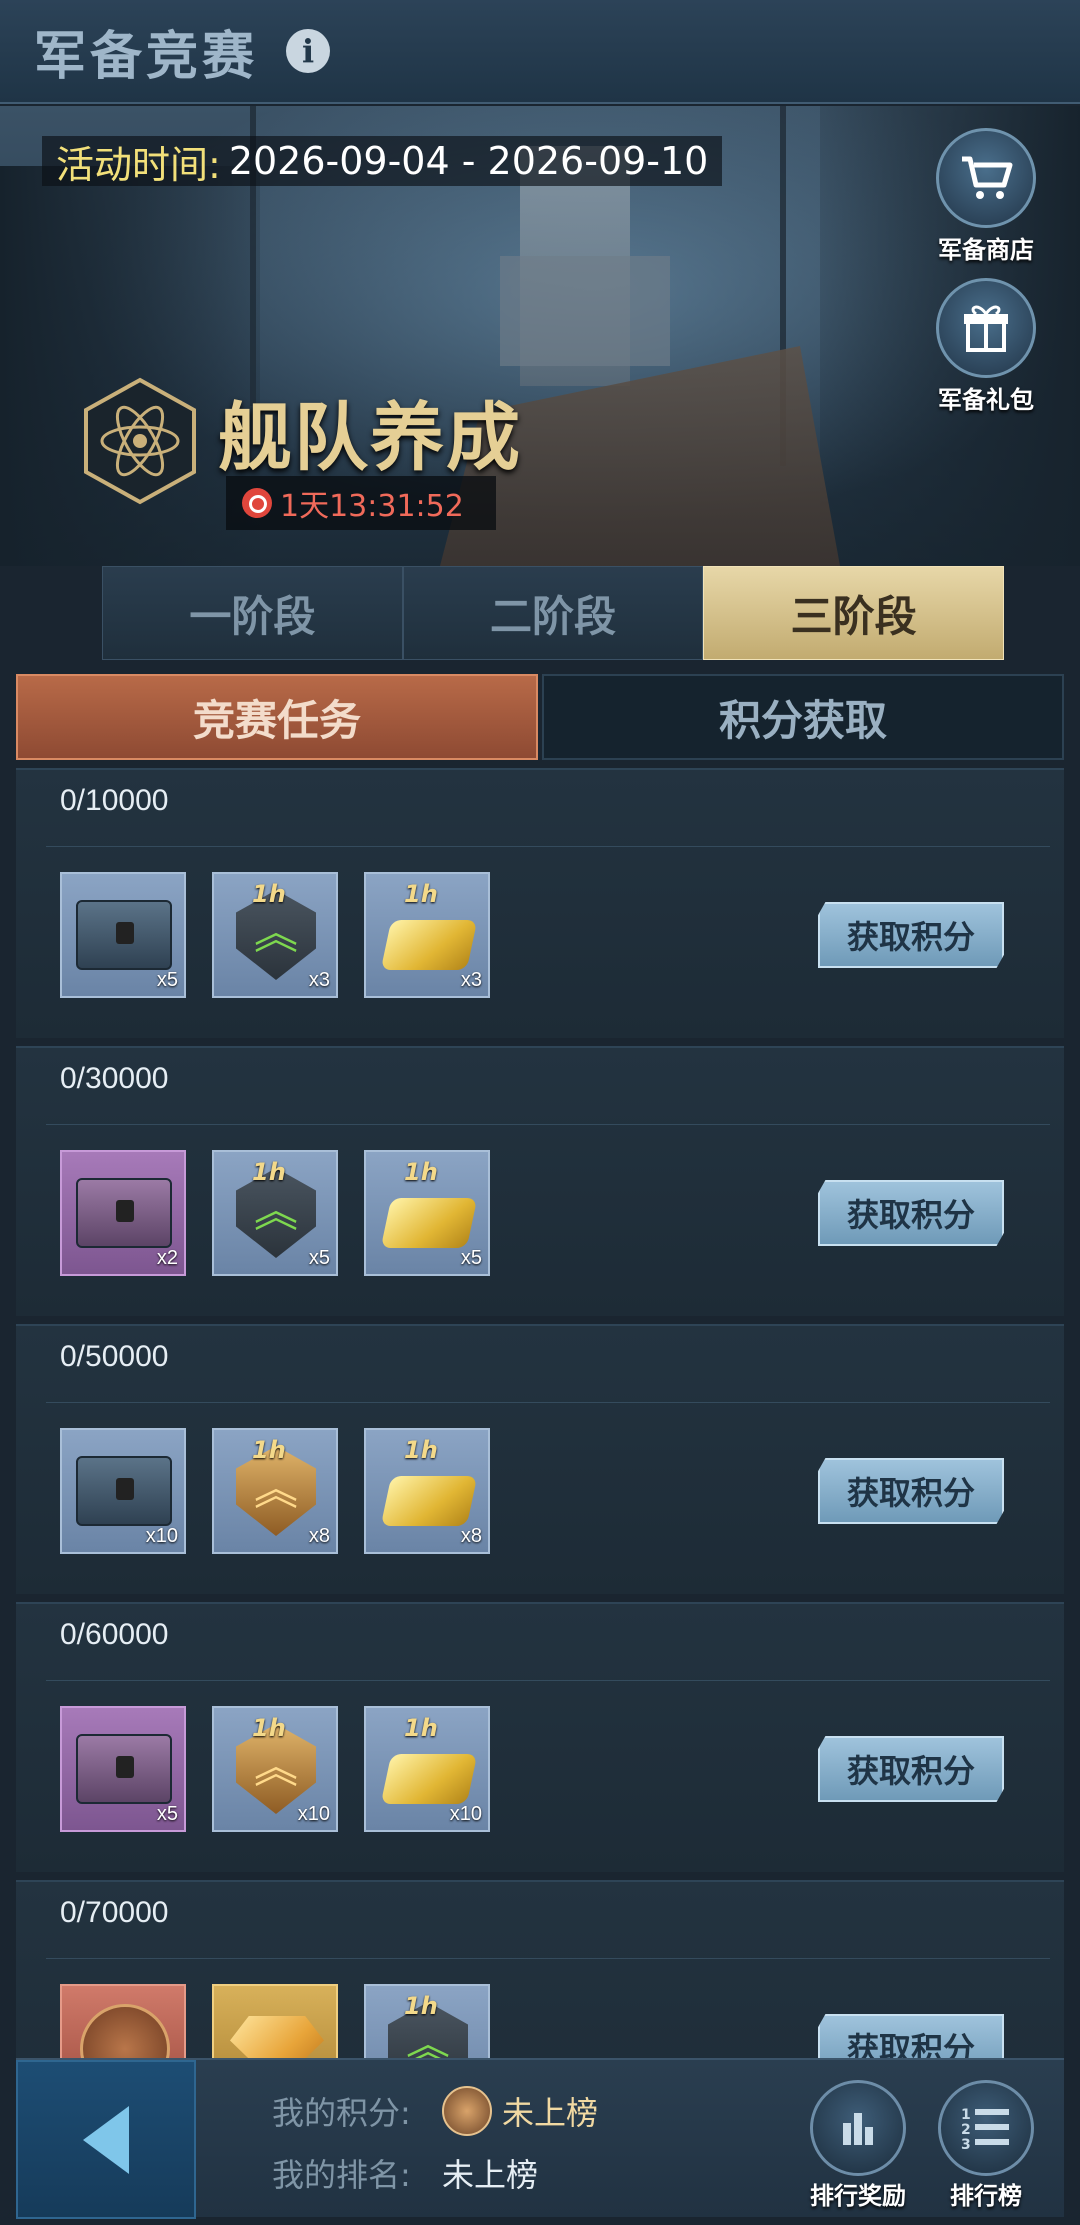  I want to click on item-qty: x2, so click(167, 1258).